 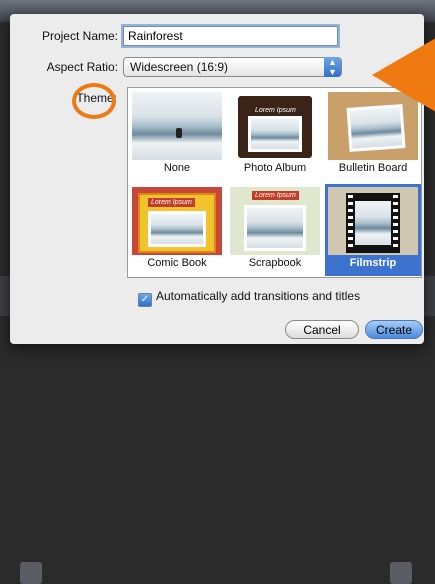 What do you see at coordinates (322, 329) in the screenshot?
I see `cancel-button: Cancel` at bounding box center [322, 329].